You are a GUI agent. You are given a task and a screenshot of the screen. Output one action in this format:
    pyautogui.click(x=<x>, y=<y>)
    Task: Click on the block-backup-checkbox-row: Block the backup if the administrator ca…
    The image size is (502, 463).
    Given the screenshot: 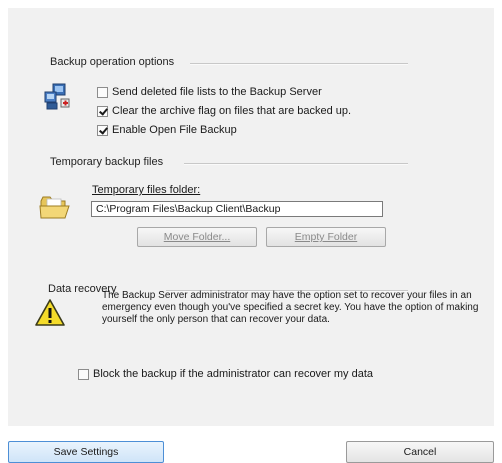 What is the action you would take?
    pyautogui.click(x=225, y=374)
    